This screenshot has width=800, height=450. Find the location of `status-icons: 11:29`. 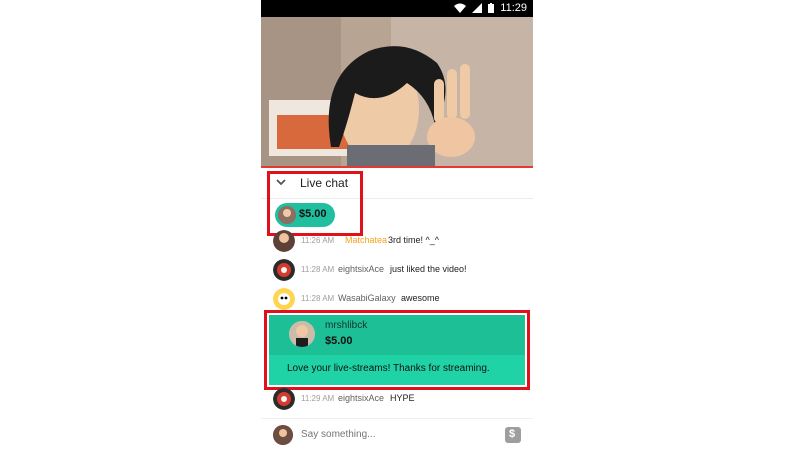

status-icons: 11:29 is located at coordinates (490, 8).